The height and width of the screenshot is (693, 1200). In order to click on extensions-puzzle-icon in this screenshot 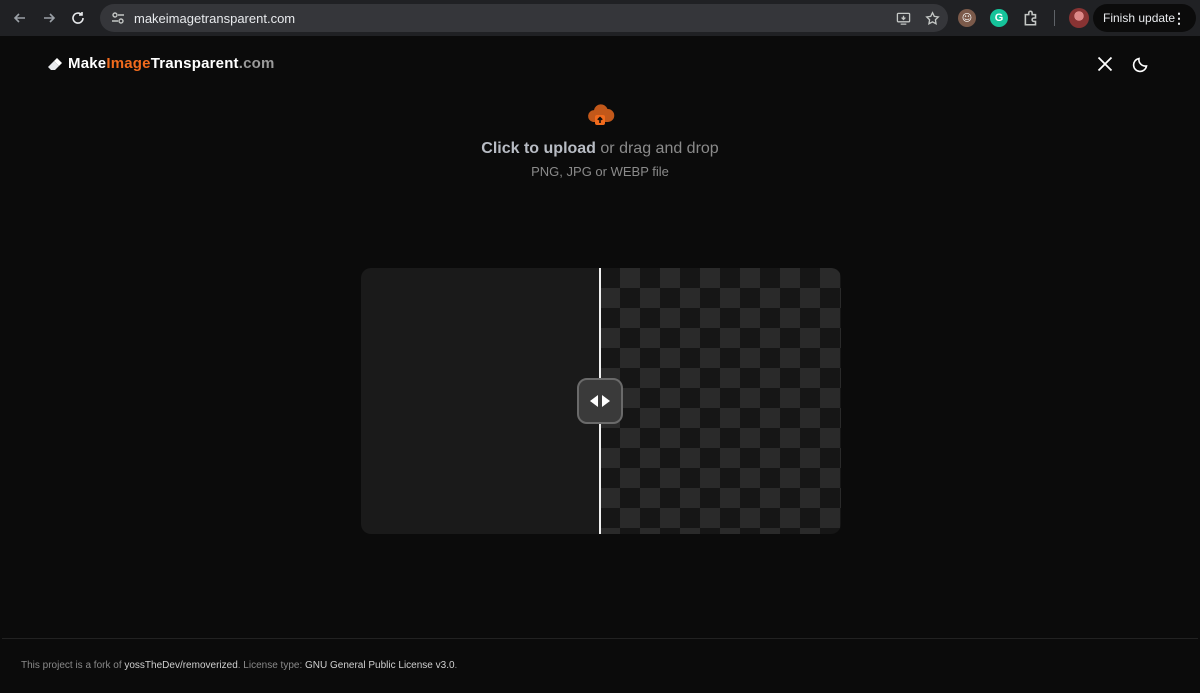, I will do `click(1031, 18)`.